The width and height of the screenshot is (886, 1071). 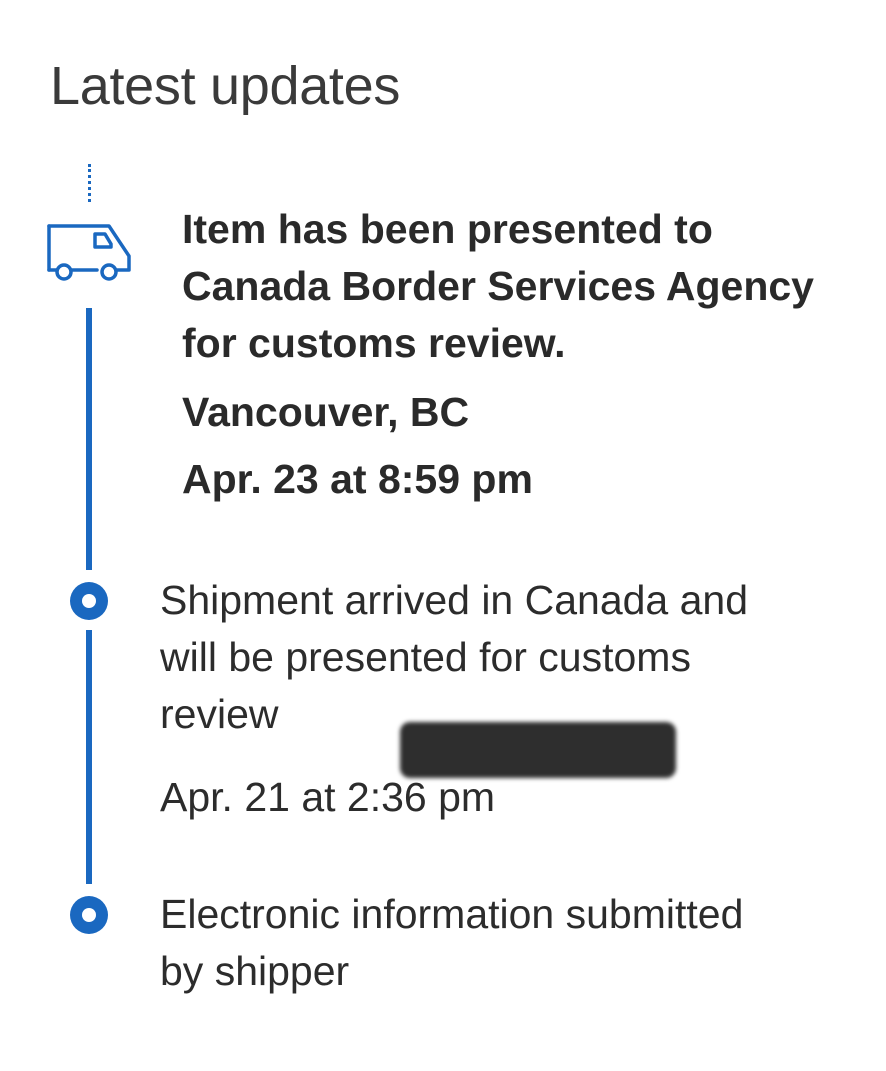 I want to click on event-description-line: Canada Border Services Agency, so click(x=498, y=286).